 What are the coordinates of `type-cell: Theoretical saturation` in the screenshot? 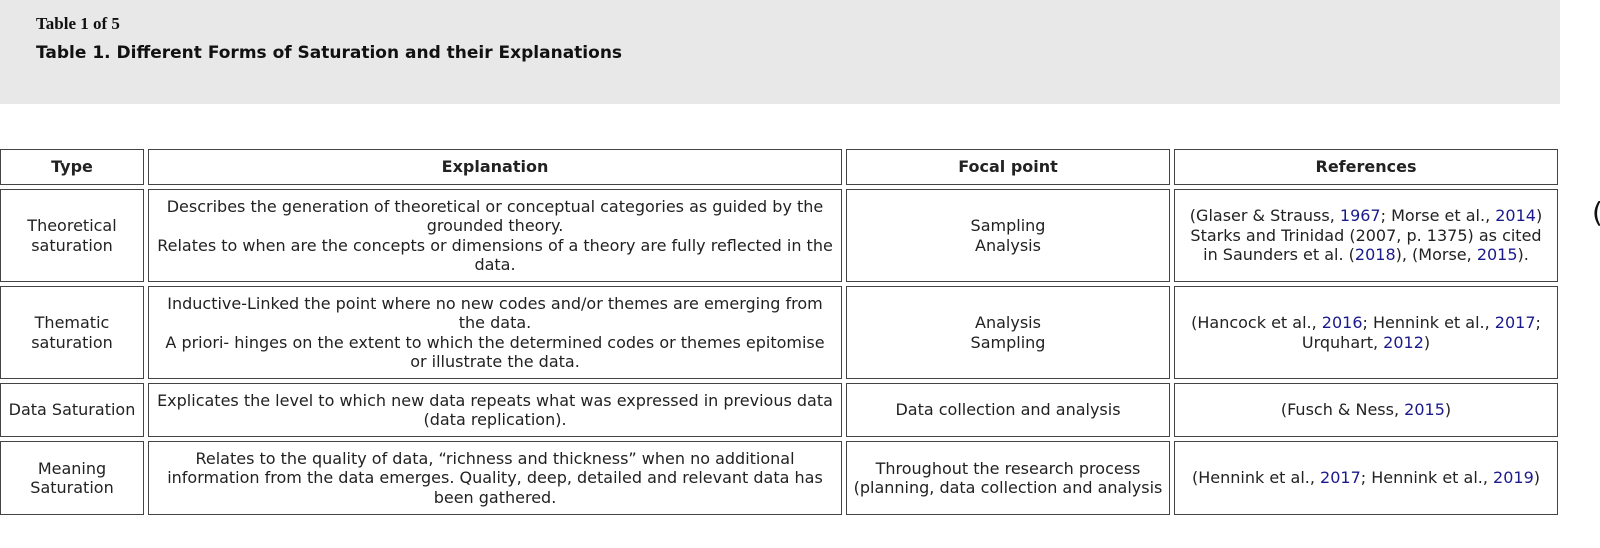 It's located at (72, 235).